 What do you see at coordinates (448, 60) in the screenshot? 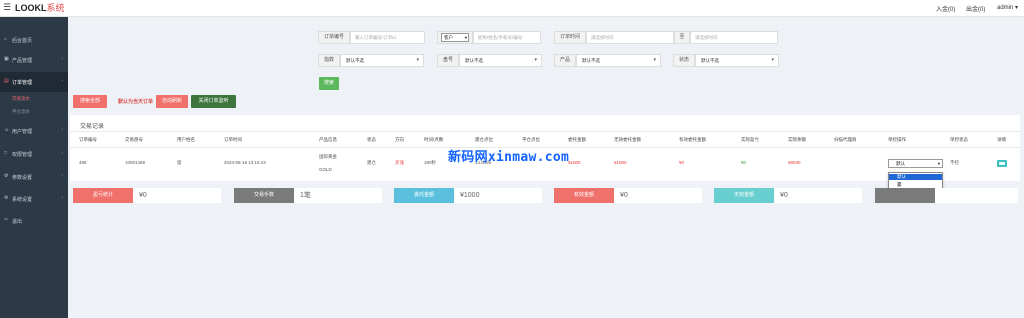
I see `pan-label: 盘号` at bounding box center [448, 60].